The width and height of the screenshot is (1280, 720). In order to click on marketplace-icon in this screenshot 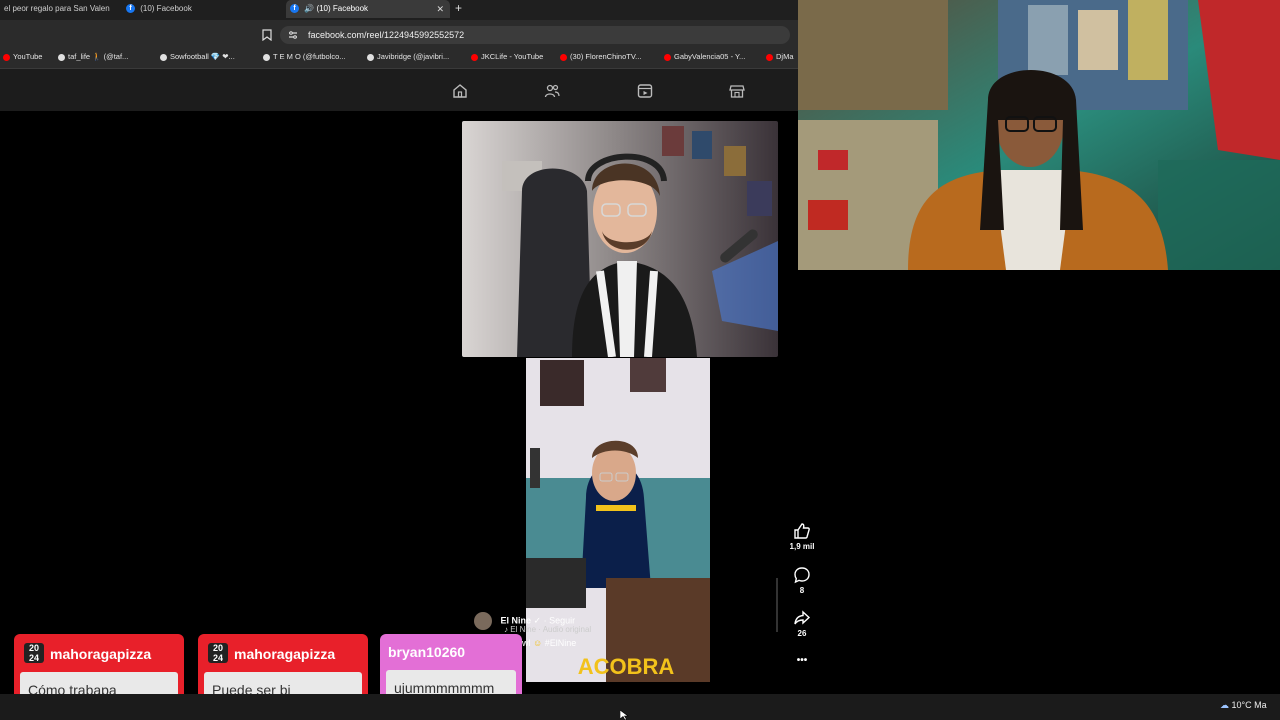, I will do `click(737, 91)`.